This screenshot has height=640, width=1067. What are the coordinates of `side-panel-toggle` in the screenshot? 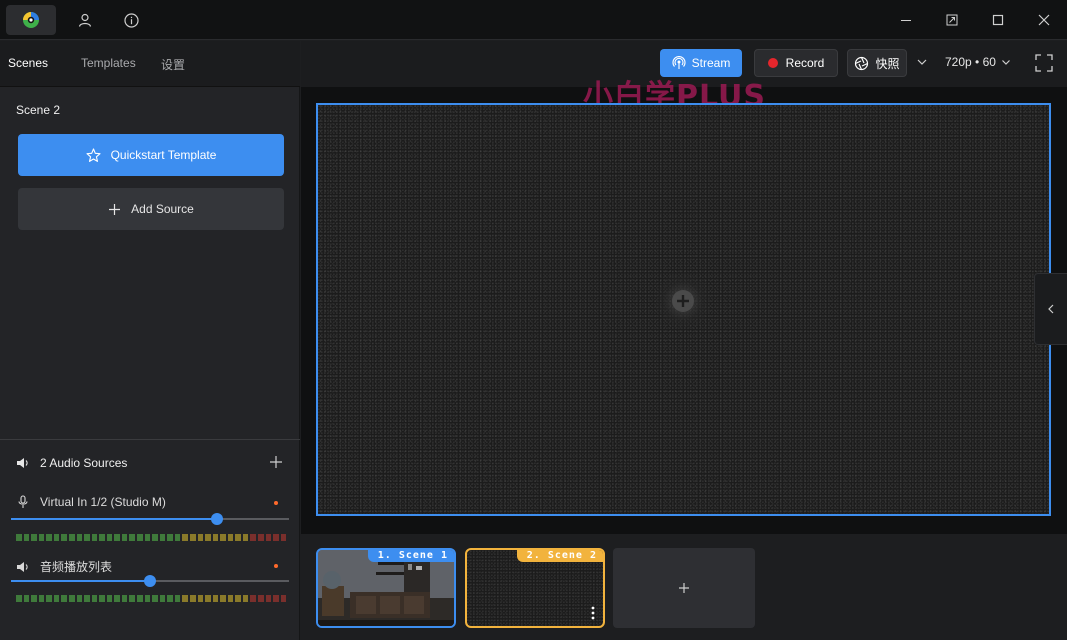 It's located at (1050, 309).